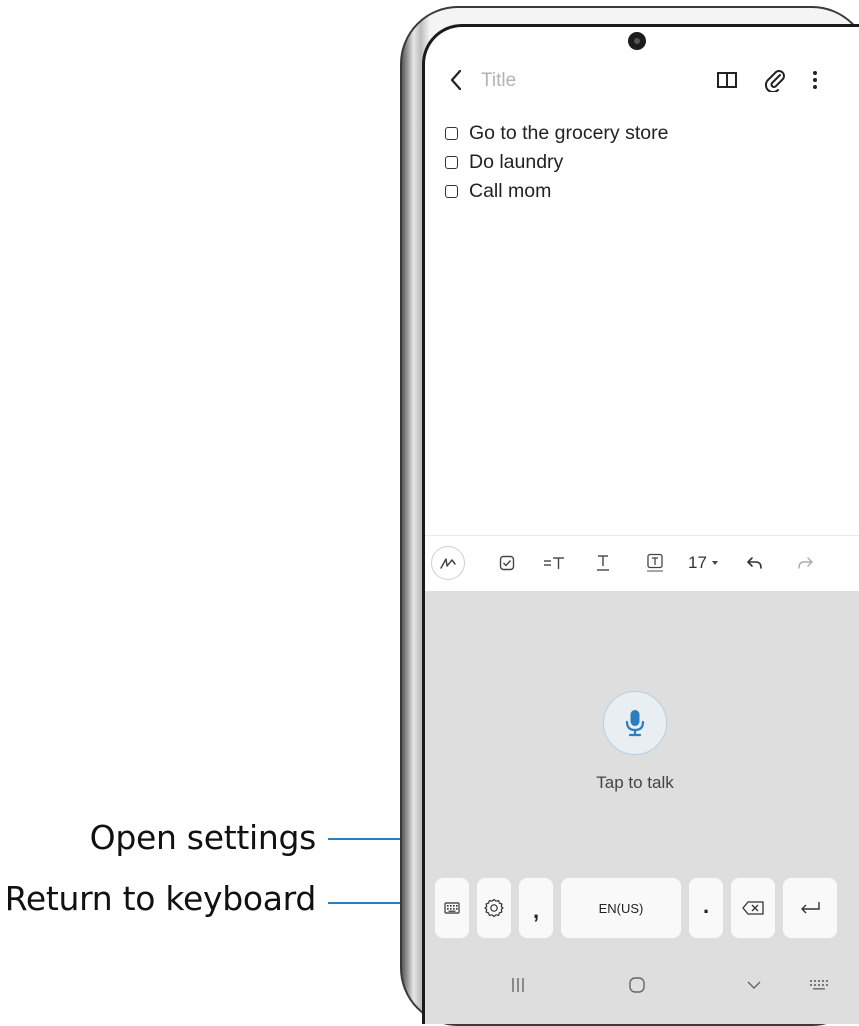  Describe the element at coordinates (569, 133) in the screenshot. I see `checklist-item-text: Go to the grocery store` at that location.